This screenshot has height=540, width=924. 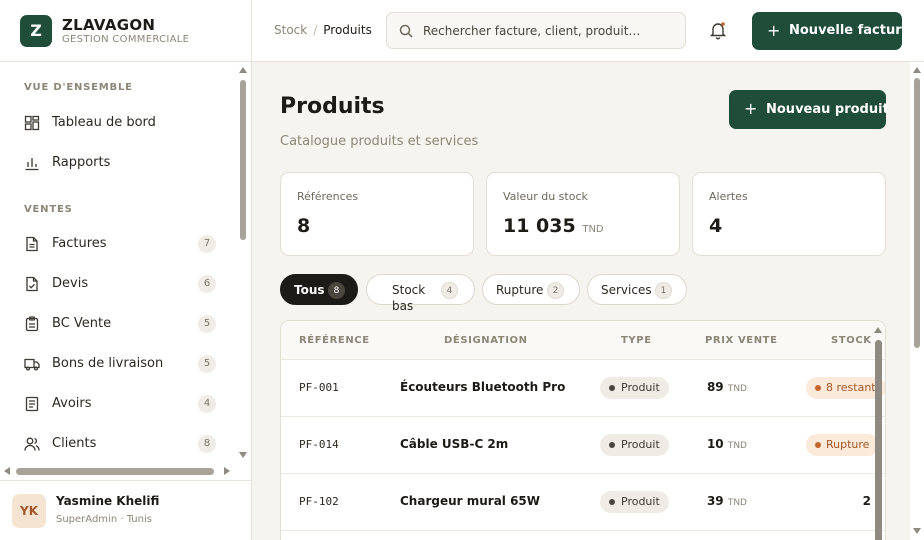 I want to click on count-badge: 7, so click(x=207, y=244).